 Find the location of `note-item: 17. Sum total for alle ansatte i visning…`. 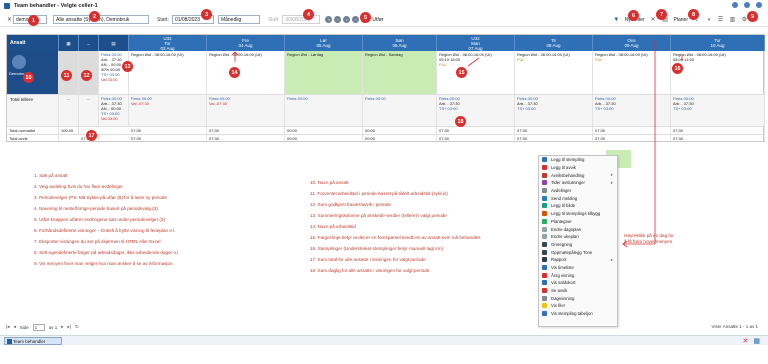

note-item: 17. Sum total for alle ansatte i visning… is located at coordinates (368, 259).